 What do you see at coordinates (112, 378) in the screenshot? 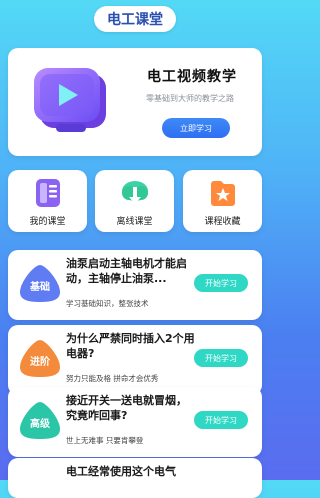
I see `course-subtitle: 努力只能及格 拼命才会优秀` at bounding box center [112, 378].